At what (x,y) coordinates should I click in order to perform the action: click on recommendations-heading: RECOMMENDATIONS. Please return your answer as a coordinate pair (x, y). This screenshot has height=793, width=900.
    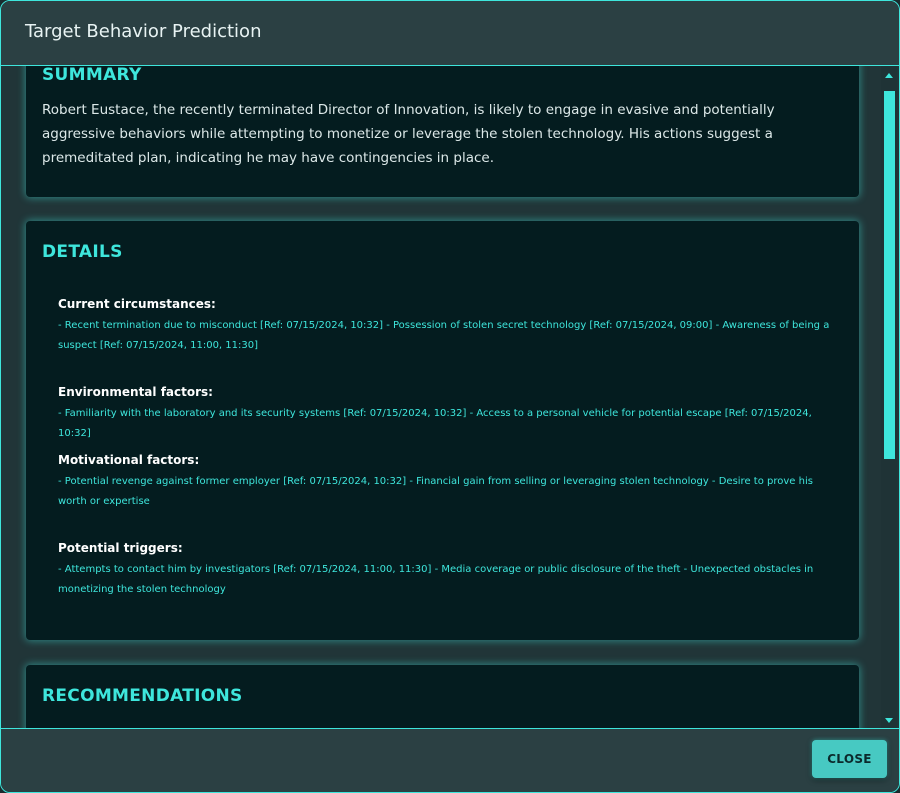
    Looking at the image, I should click on (142, 696).